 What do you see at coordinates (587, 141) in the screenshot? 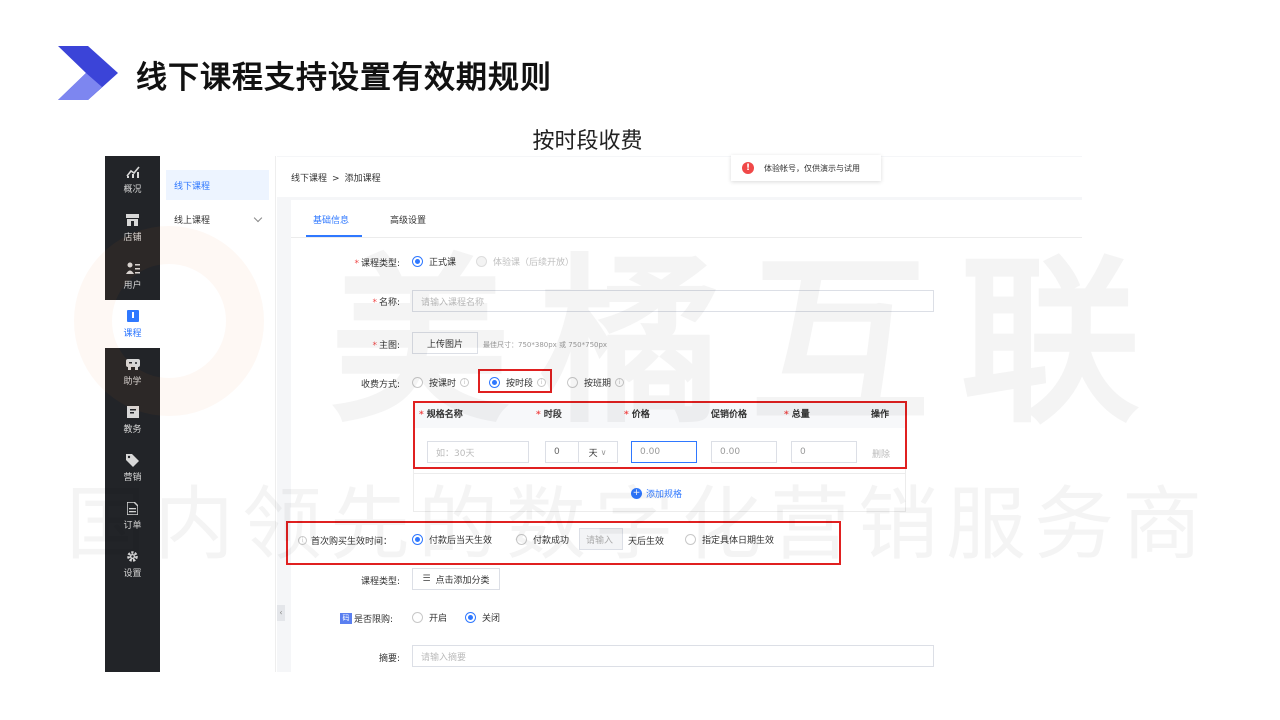
I see `slide-subtitle: 按时段收费` at bounding box center [587, 141].